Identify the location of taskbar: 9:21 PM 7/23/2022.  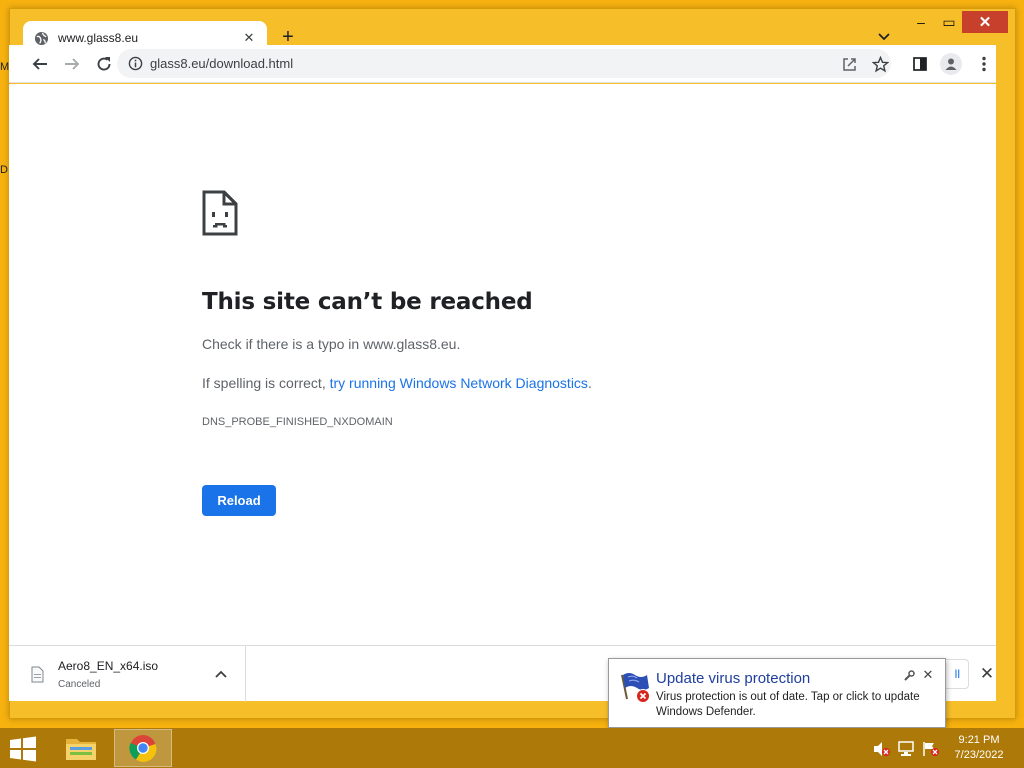
(512, 748).